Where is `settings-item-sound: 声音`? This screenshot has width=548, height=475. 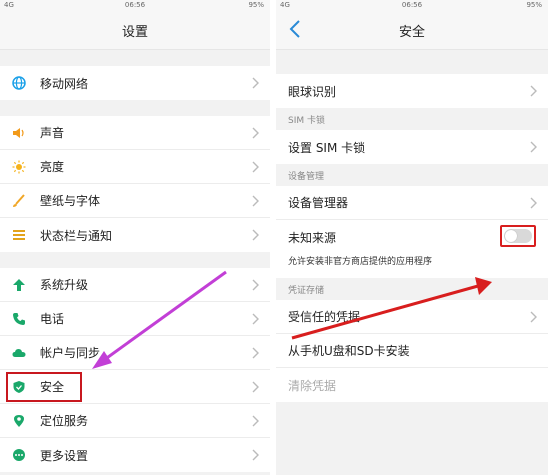
settings-item-sound: 声音 is located at coordinates (135, 133).